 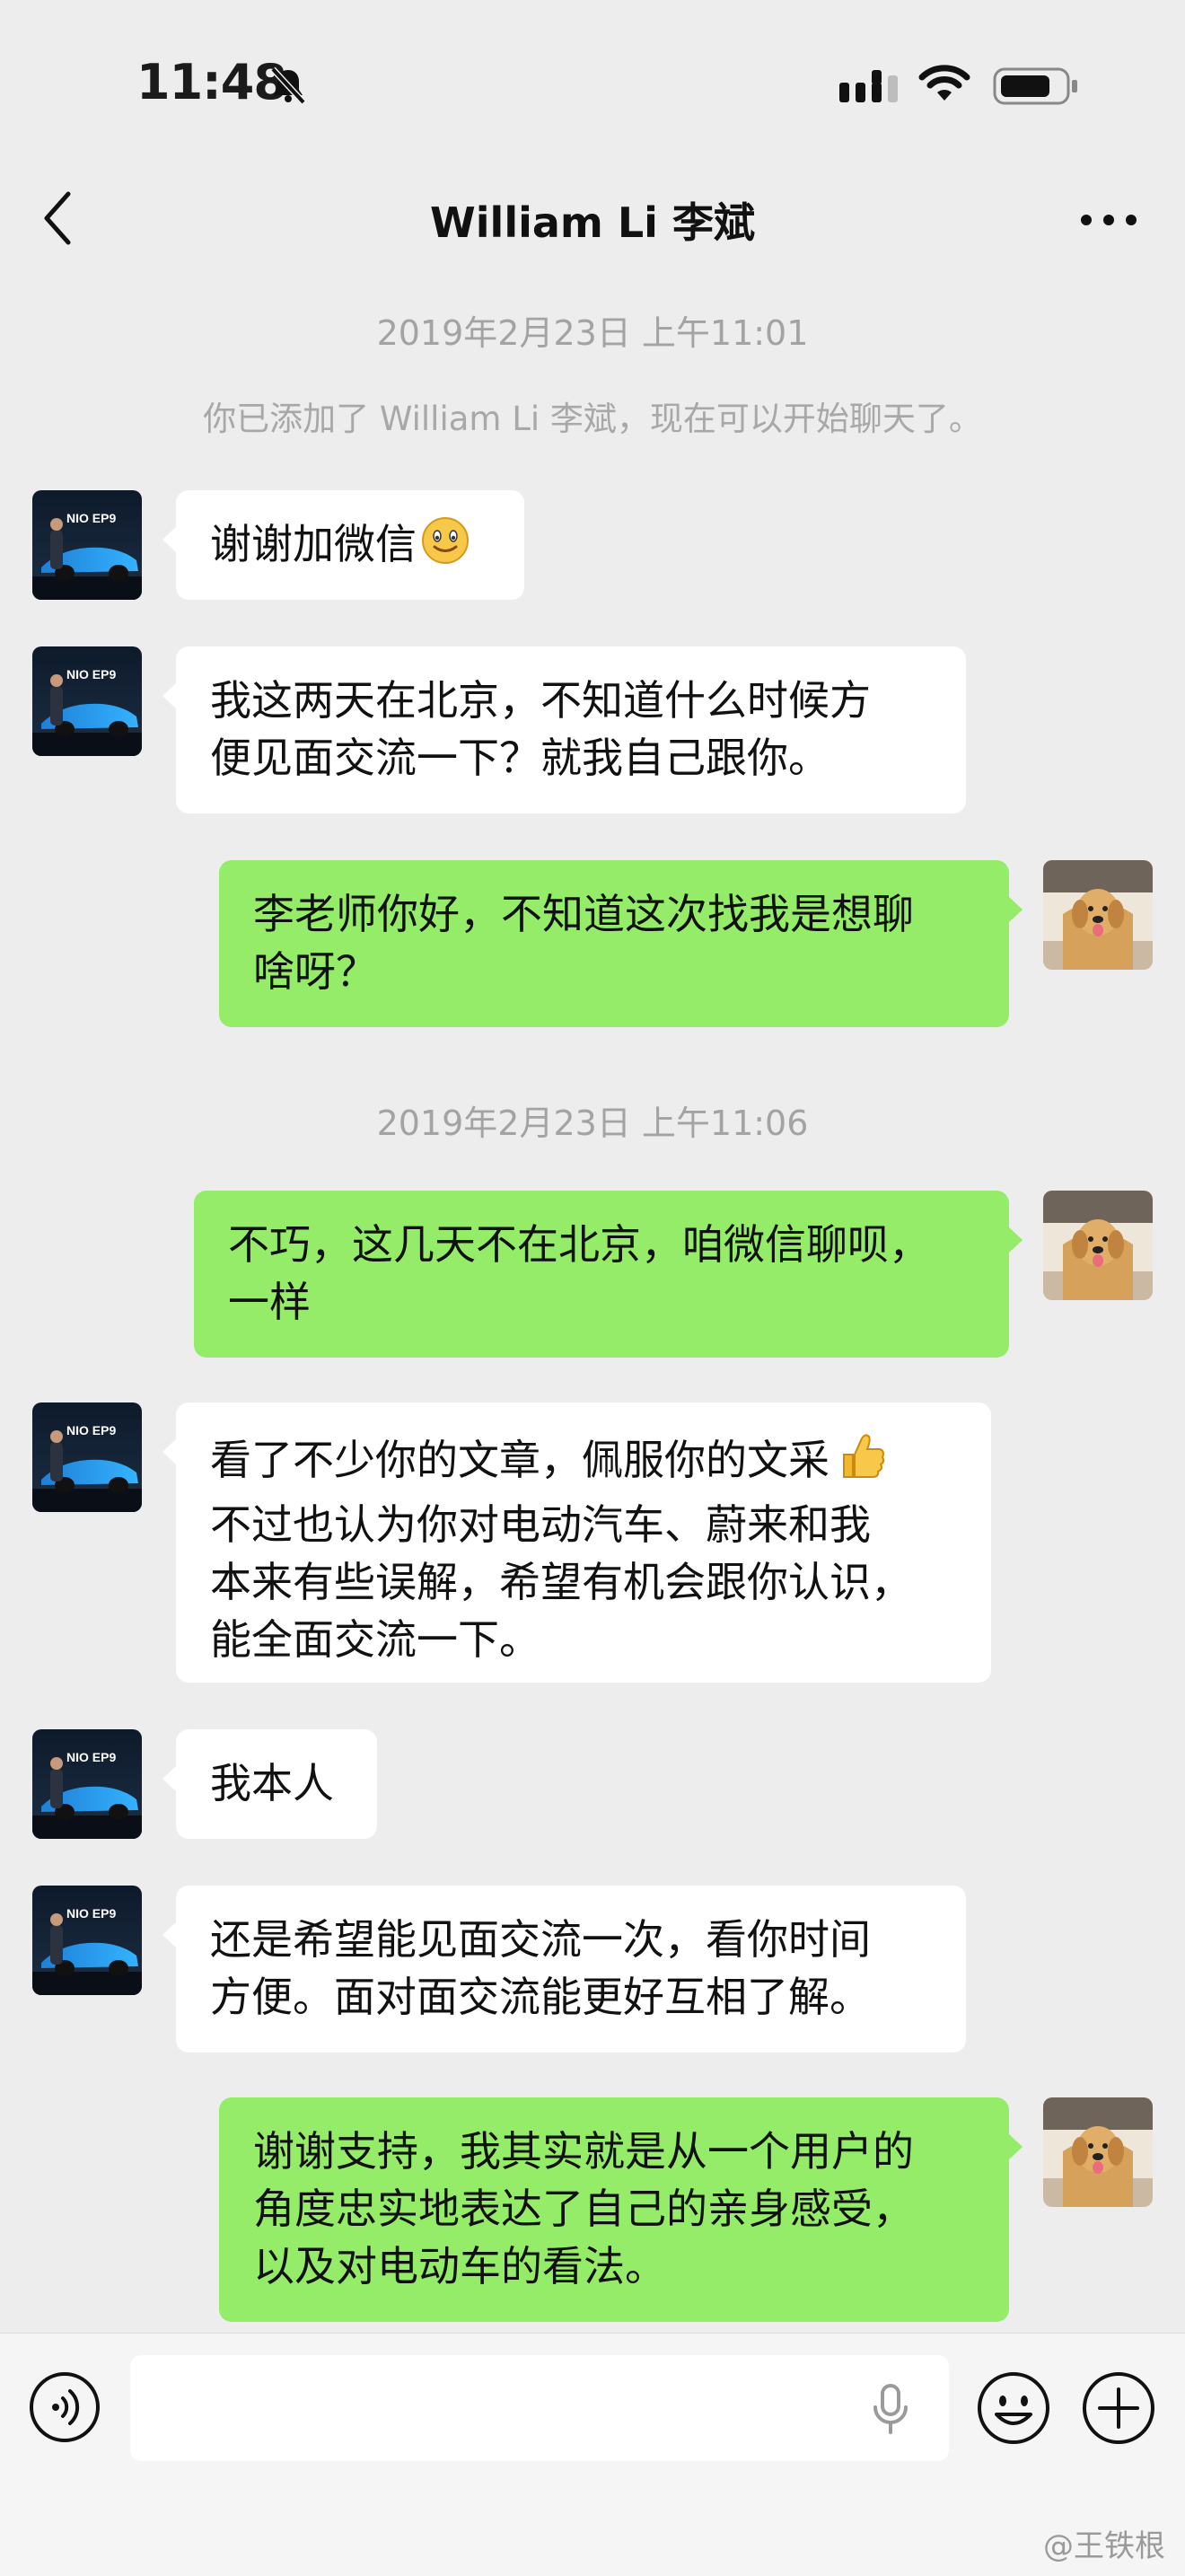 What do you see at coordinates (592, 419) in the screenshot?
I see `added-friend-notice: 你已添加了 William Li 李斌，现在可以开始聊天了。` at bounding box center [592, 419].